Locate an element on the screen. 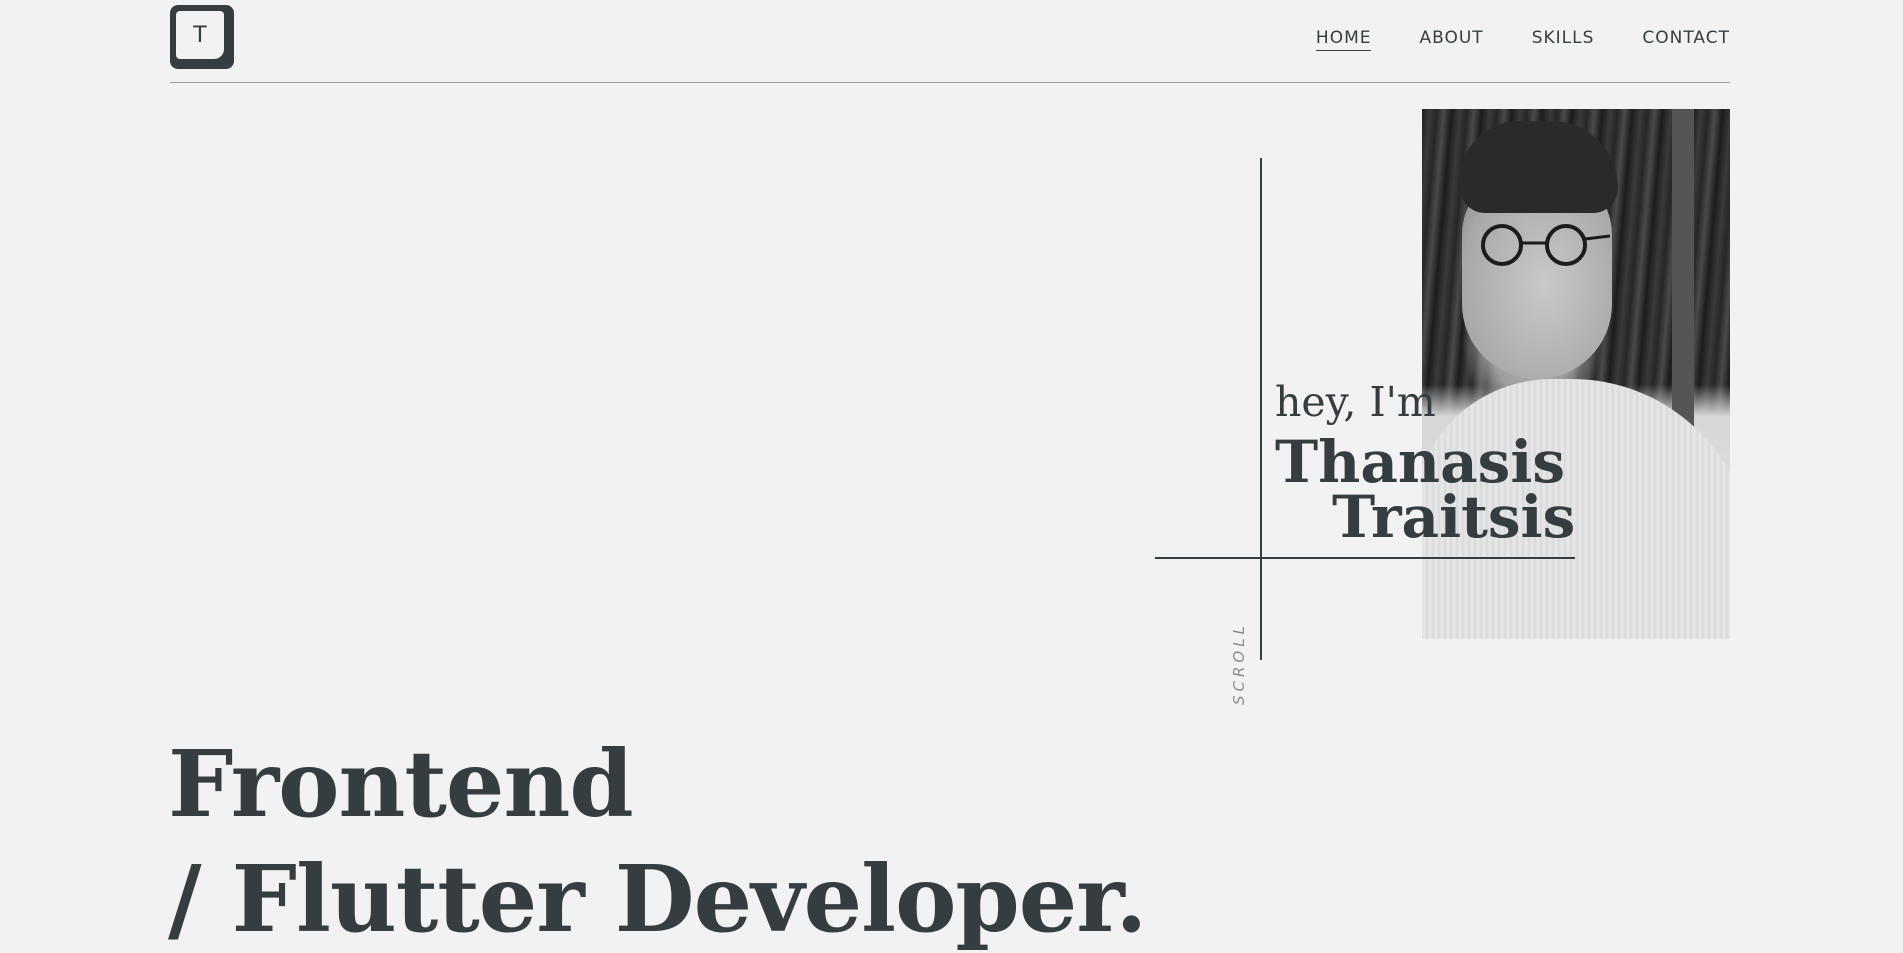 The width and height of the screenshot is (1903, 953). last-name: Traitsis is located at coordinates (1454, 517).